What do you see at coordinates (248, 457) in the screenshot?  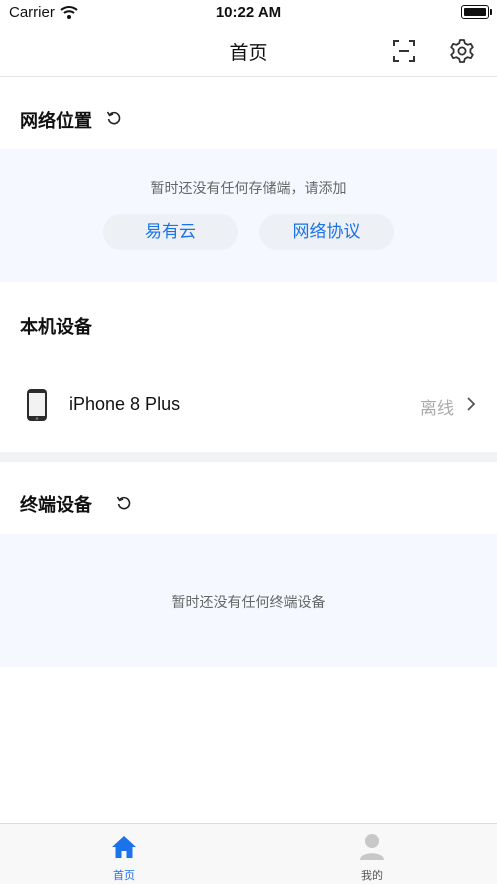 I see `section-divider` at bounding box center [248, 457].